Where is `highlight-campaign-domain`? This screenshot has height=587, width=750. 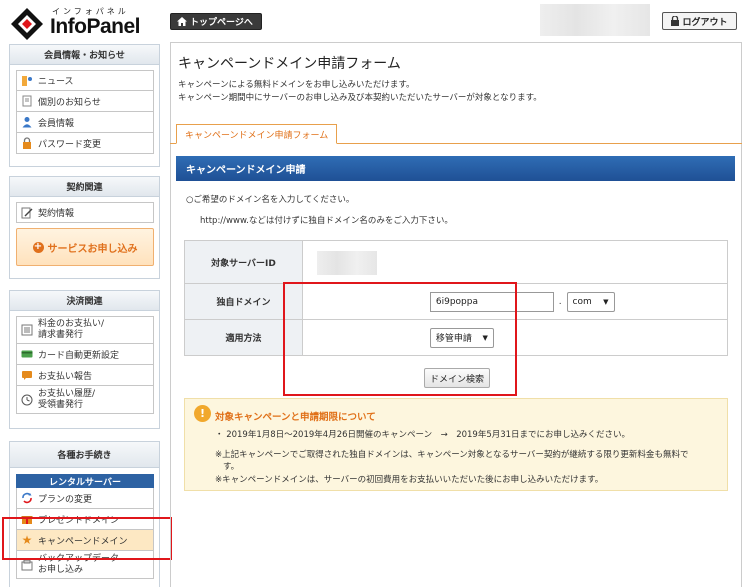 highlight-campaign-domain is located at coordinates (87, 538).